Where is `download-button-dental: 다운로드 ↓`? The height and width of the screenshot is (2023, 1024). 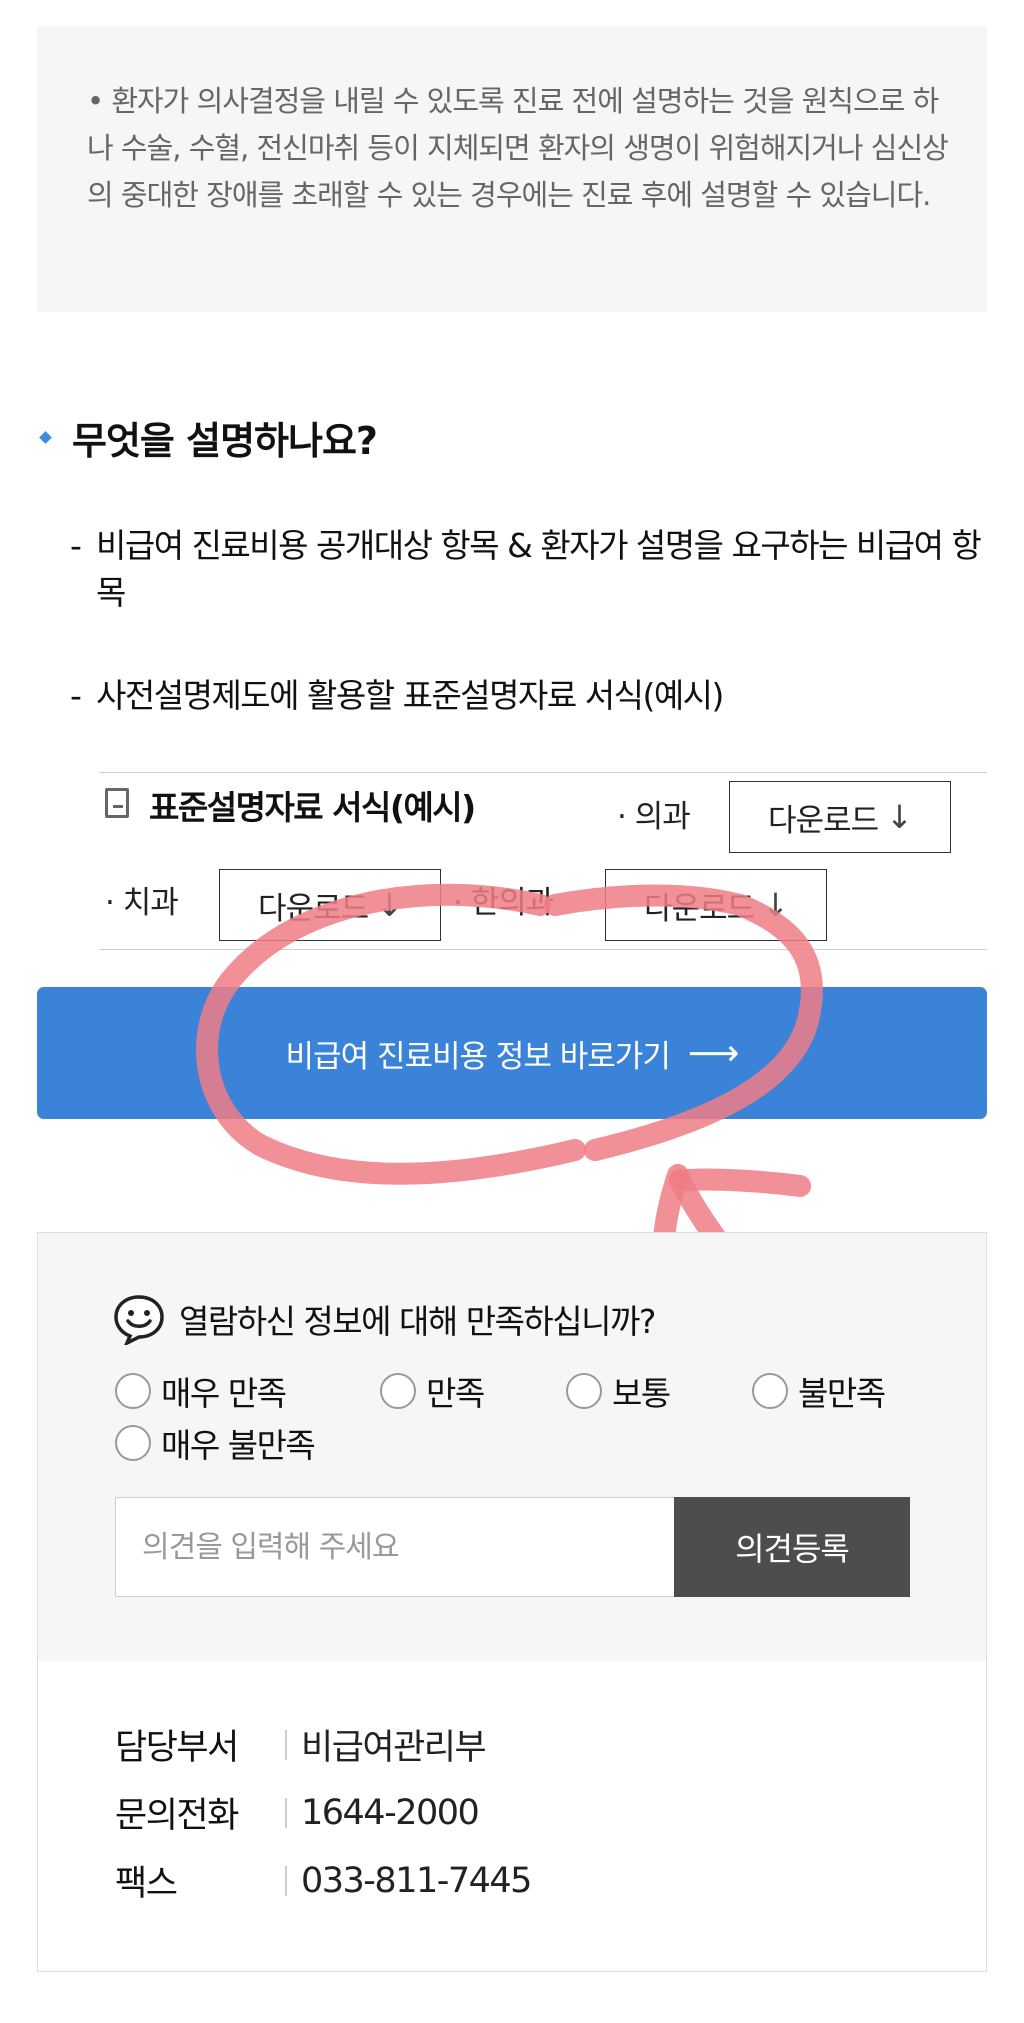
download-button-dental: 다운로드 ↓ is located at coordinates (330, 905).